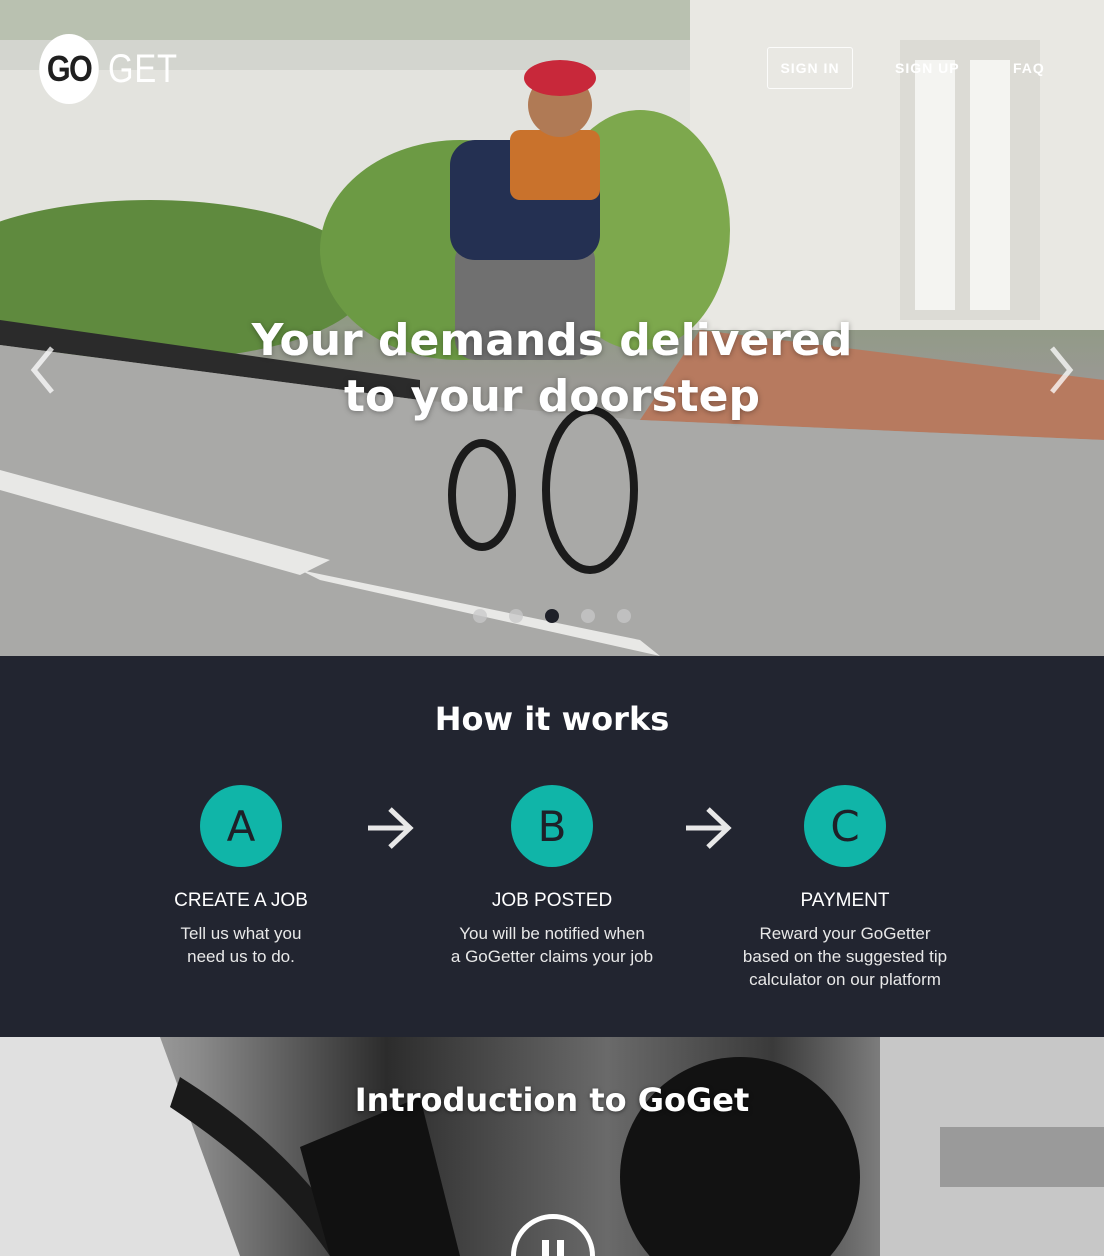  What do you see at coordinates (927, 68) in the screenshot?
I see `sign-up-link: SIGN UP` at bounding box center [927, 68].